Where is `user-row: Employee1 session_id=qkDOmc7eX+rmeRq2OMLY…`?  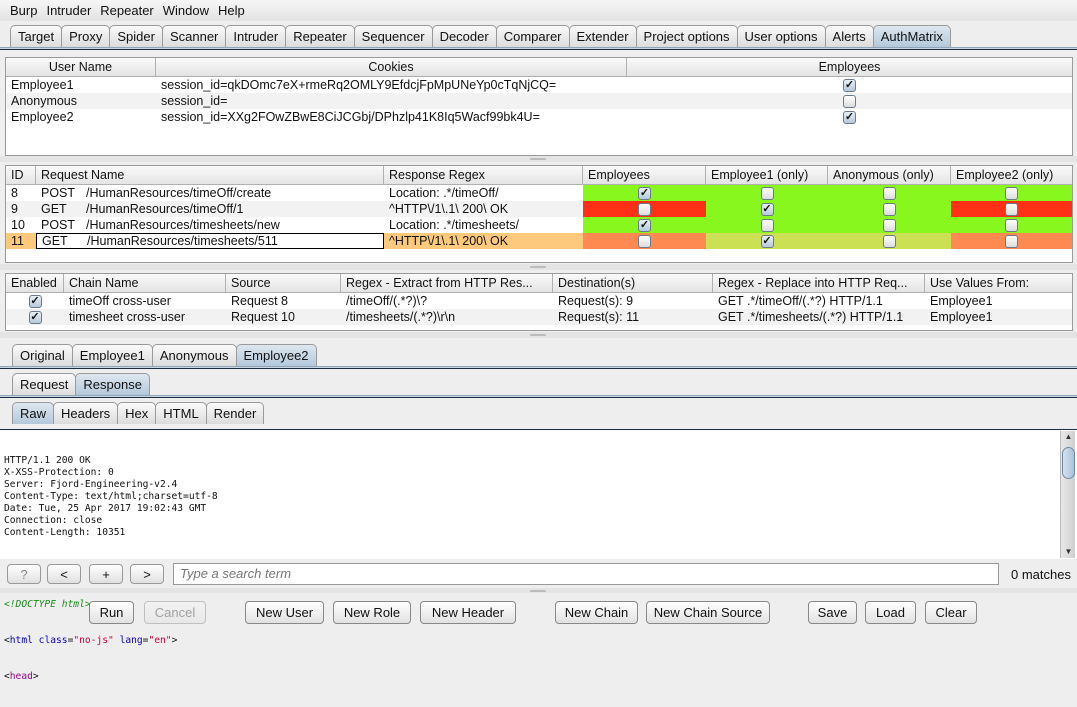
user-row: Employee1 session_id=qkDOmc7eX+rmeRq2OMLY… is located at coordinates (539, 85).